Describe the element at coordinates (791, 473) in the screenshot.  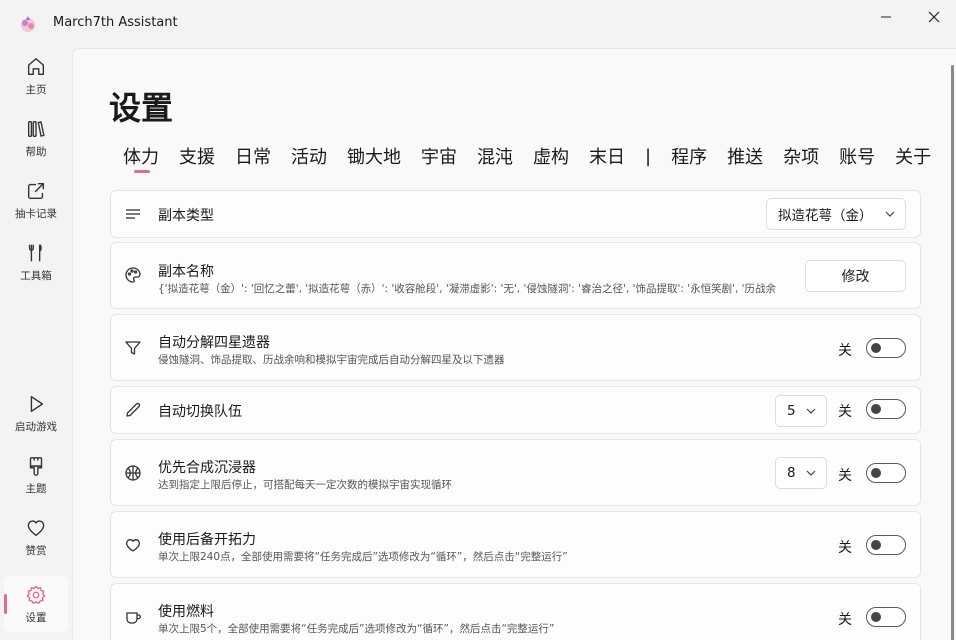
I see `dropdown-value: 8` at that location.